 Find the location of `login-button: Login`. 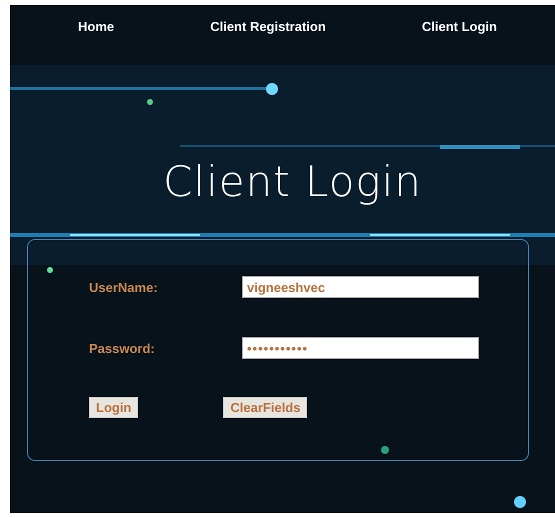

login-button: Login is located at coordinates (113, 407).